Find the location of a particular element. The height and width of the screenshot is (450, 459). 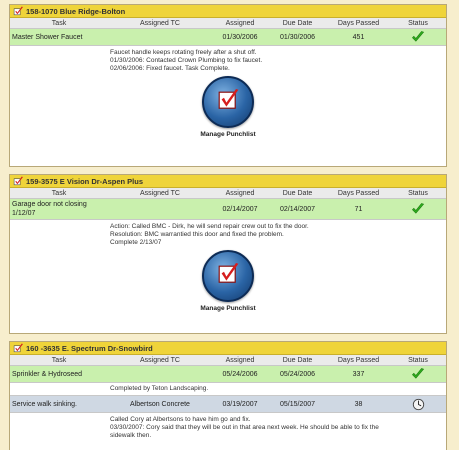

days-passed: 38 is located at coordinates (358, 404).